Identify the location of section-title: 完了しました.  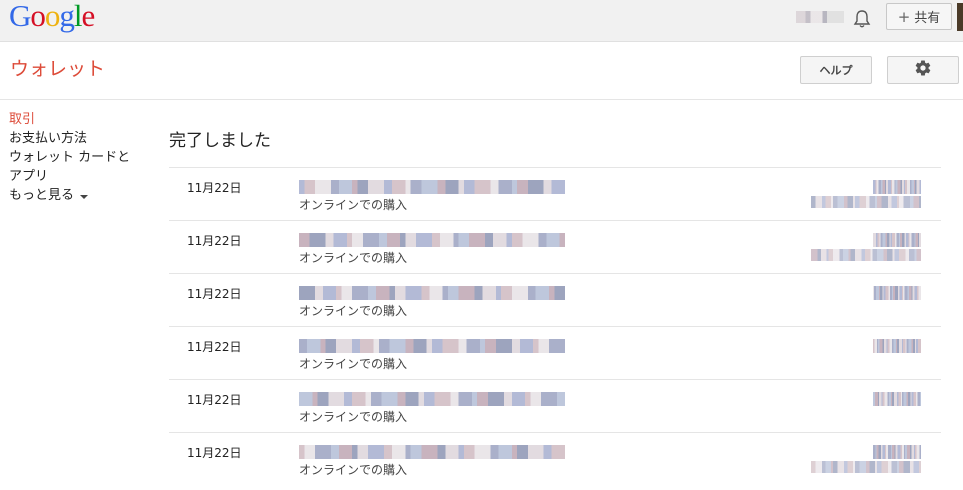
(220, 141).